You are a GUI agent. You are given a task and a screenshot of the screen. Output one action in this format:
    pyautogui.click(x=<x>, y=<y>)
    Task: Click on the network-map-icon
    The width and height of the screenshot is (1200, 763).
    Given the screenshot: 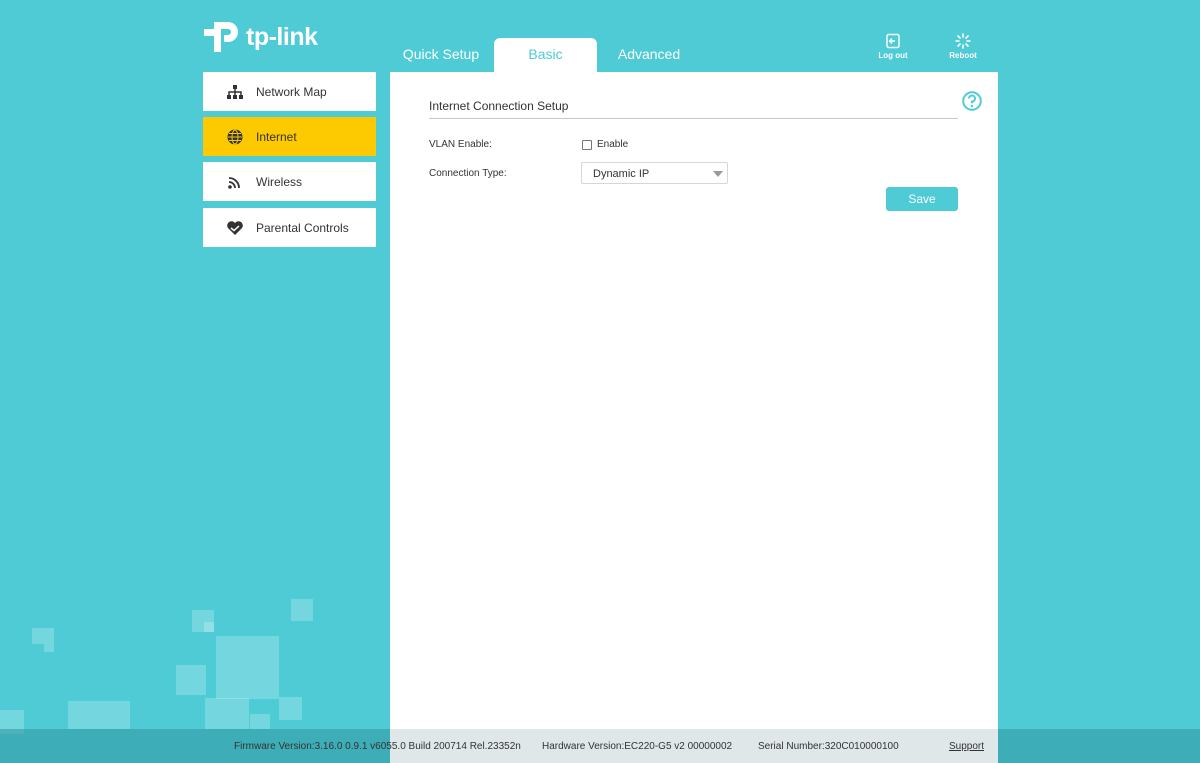 What is the action you would take?
    pyautogui.click(x=235, y=92)
    